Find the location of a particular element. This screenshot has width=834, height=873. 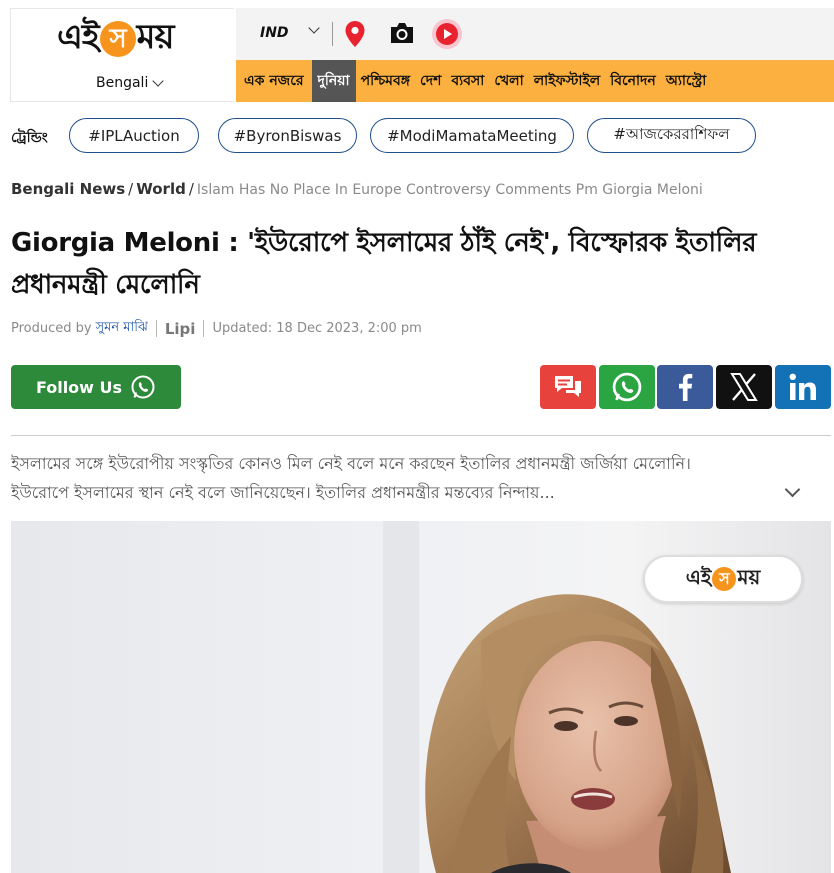

watermark-sun-icon: স is located at coordinates (724, 579).